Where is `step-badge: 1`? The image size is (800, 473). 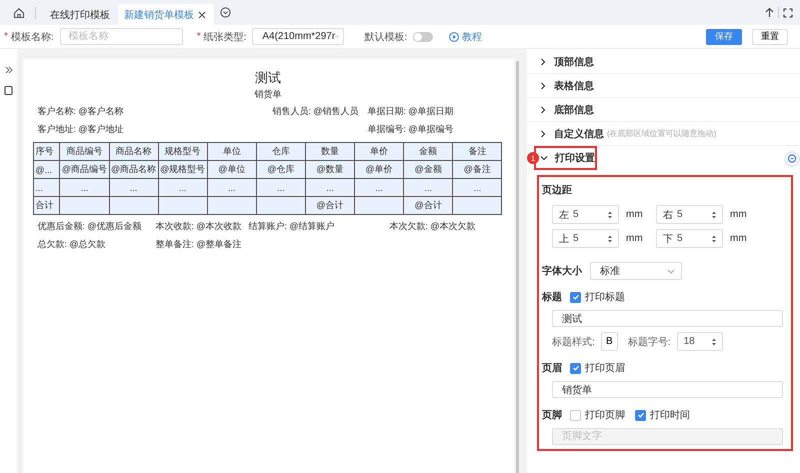
step-badge: 1 is located at coordinates (533, 158).